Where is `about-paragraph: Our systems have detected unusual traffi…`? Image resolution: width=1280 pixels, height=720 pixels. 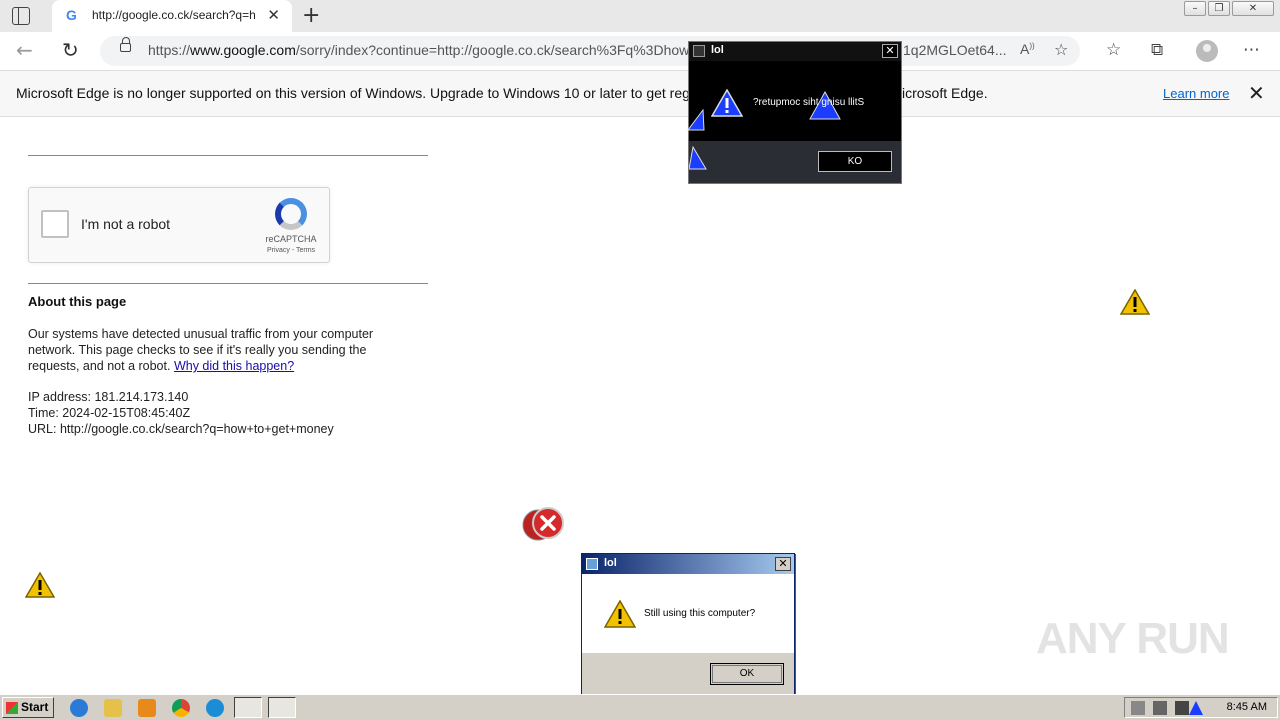 about-paragraph: Our systems have detected unusual traffi… is located at coordinates (218, 350).